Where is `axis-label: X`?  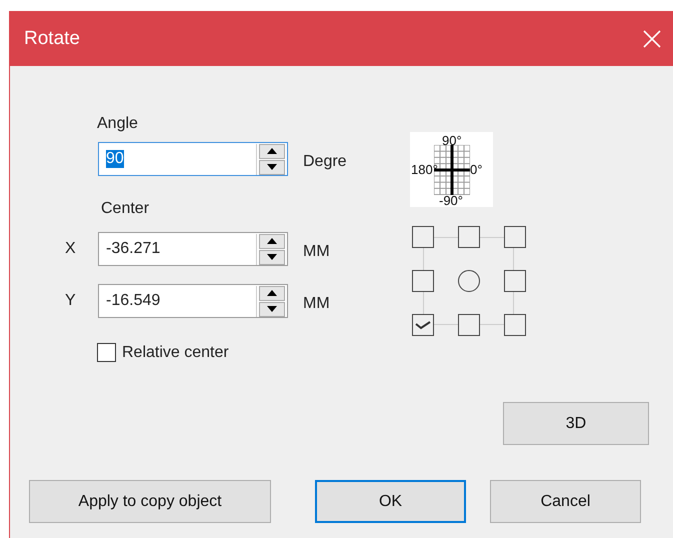
axis-label: X is located at coordinates (71, 249).